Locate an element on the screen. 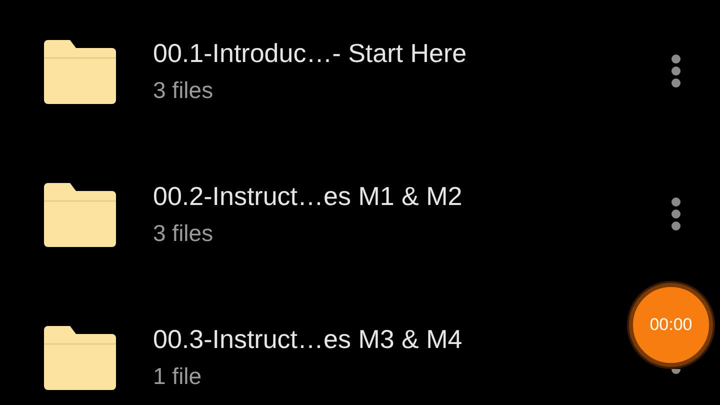 This screenshot has height=405, width=720. folder-name: 00.2-Instruct…es M1 & M2 is located at coordinates (307, 196).